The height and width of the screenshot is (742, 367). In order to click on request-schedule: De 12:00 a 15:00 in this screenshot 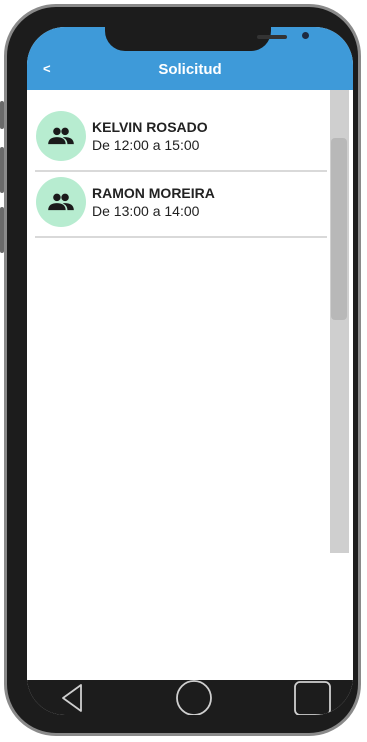, I will do `click(146, 145)`.